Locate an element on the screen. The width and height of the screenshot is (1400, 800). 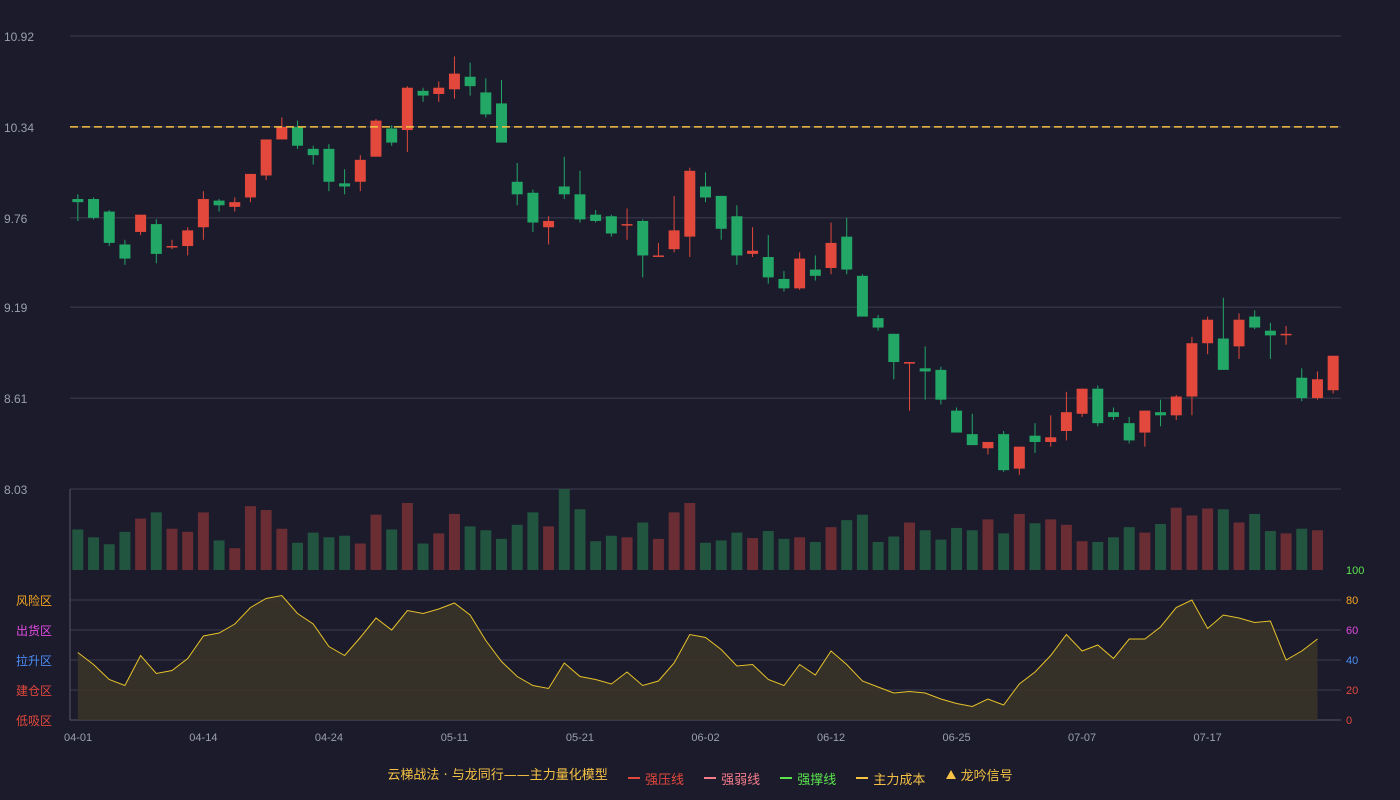
indicator-tick-label: 100 is located at coordinates (1355, 571).